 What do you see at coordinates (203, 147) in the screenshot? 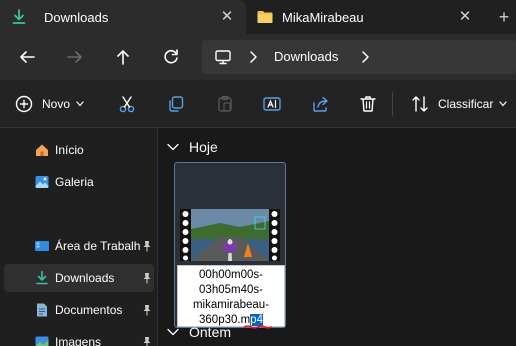
I see `group-label: Hoje` at bounding box center [203, 147].